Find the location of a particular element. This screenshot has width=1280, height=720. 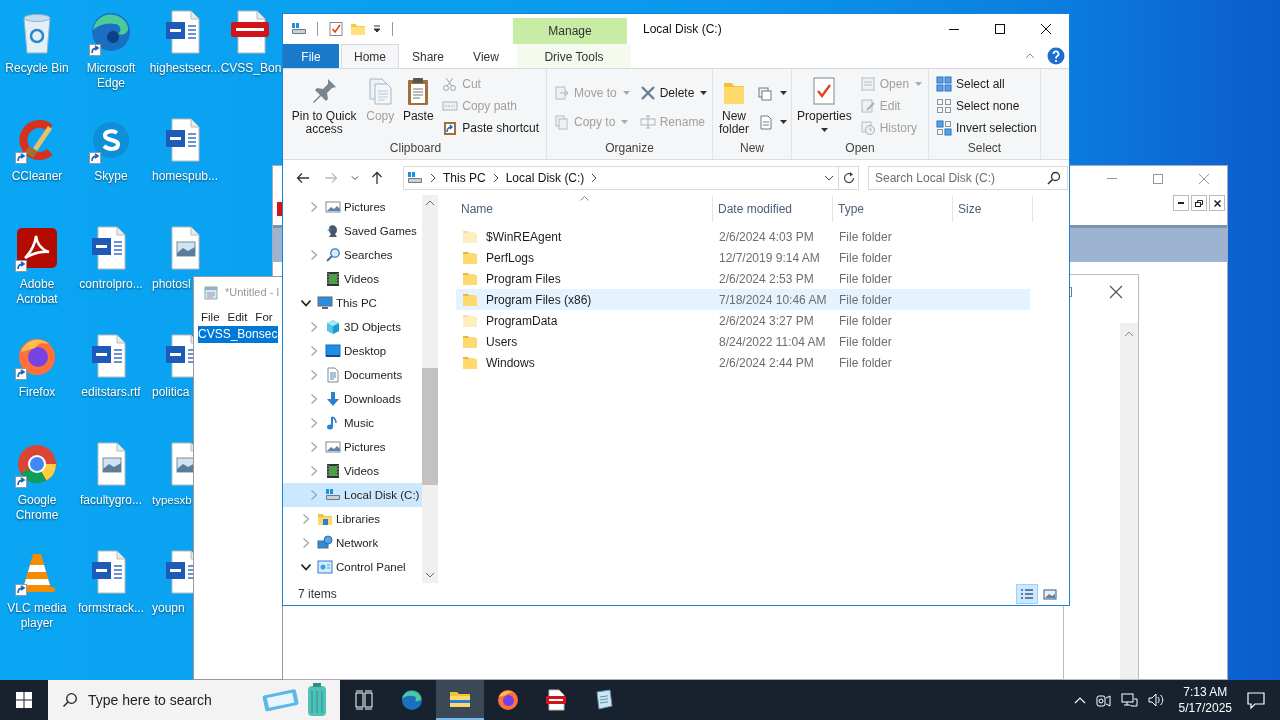

up-arrow-icon is located at coordinates (377, 177).